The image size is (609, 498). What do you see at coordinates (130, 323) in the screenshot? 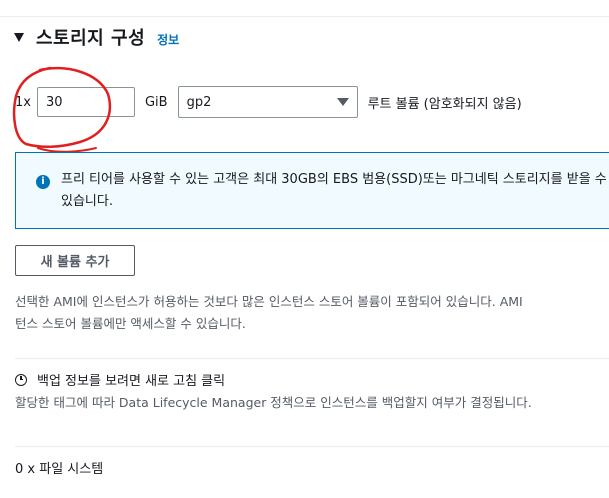
I see `ami-description-line-2: 턴스 스토어 볼륨에만 액세스할 수 있습니다.` at bounding box center [130, 323].